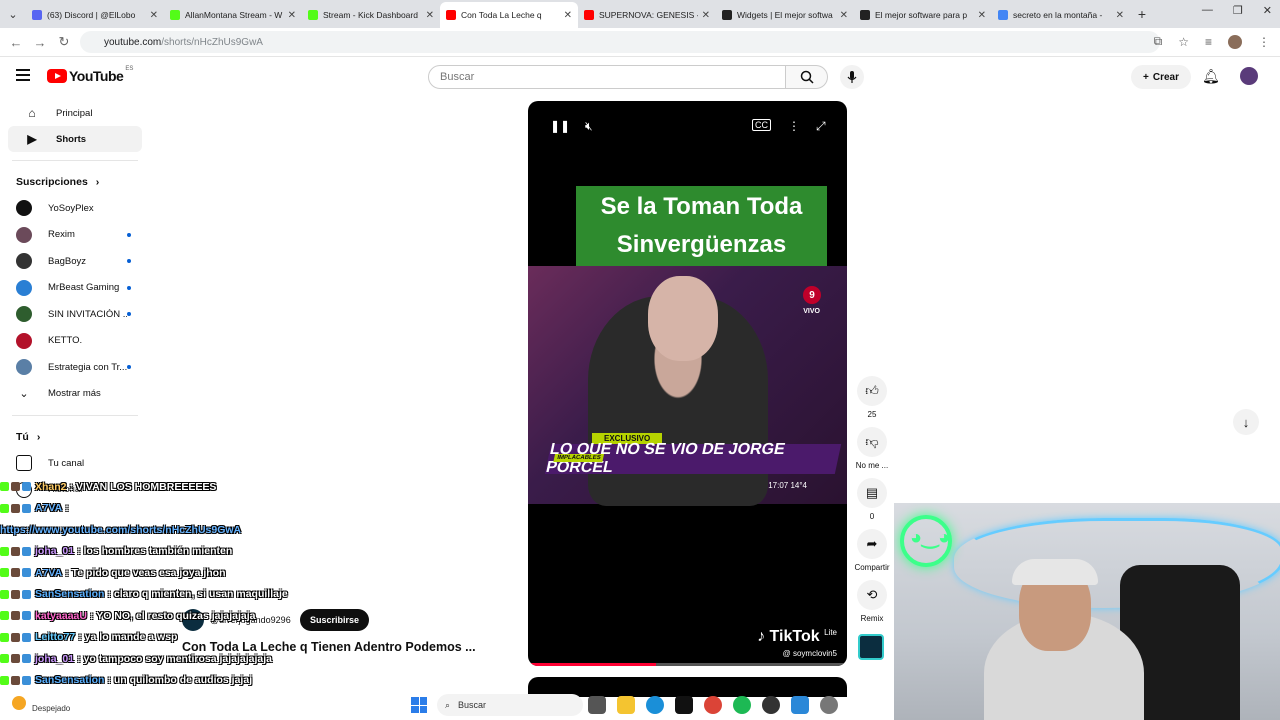 The height and width of the screenshot is (720, 1280). I want to click on browser-tab: Stream - Kick Dashboard ✕, so click(371, 15).